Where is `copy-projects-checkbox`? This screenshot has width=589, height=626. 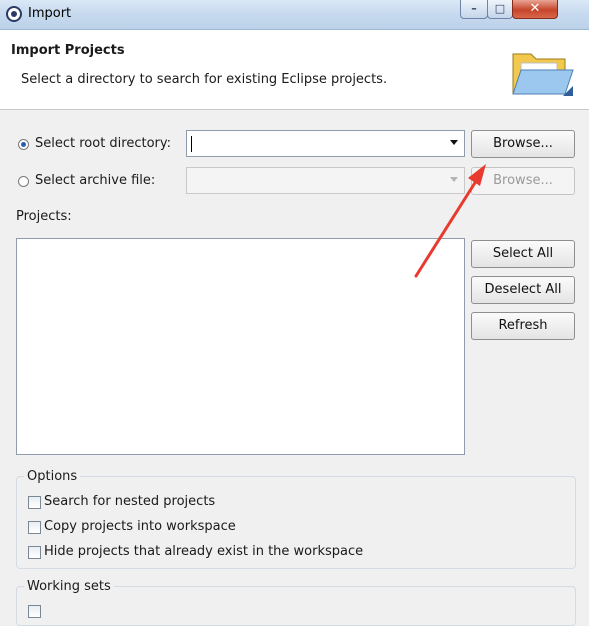 copy-projects-checkbox is located at coordinates (34, 527).